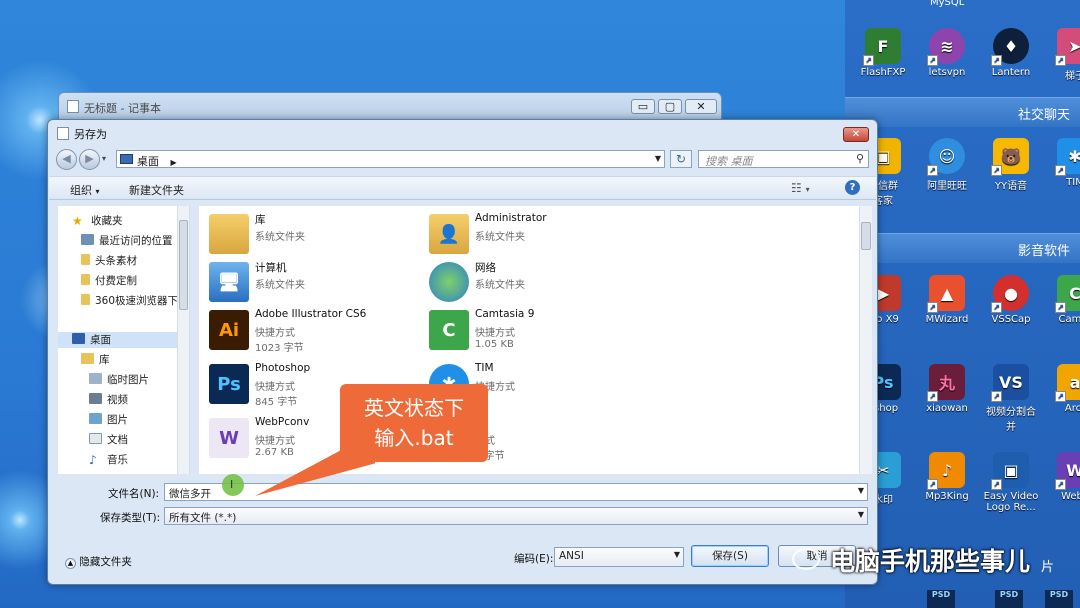 The width and height of the screenshot is (1080, 608). Describe the element at coordinates (63, 133) in the screenshot. I see `dialog-icon` at that location.